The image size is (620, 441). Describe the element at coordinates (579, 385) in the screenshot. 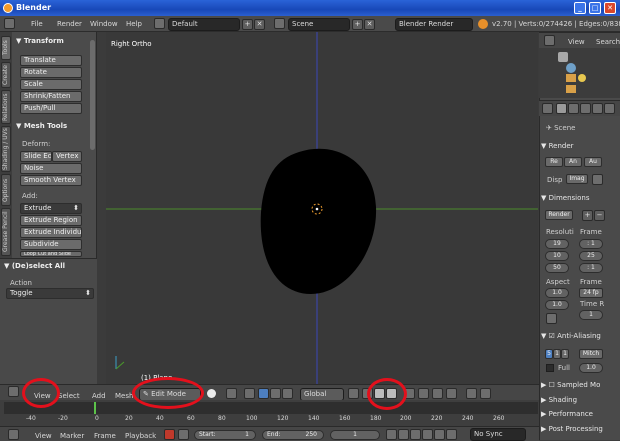

I see `sampled-motion-panel-header: ▶ ☐ Sampled Mo` at that location.